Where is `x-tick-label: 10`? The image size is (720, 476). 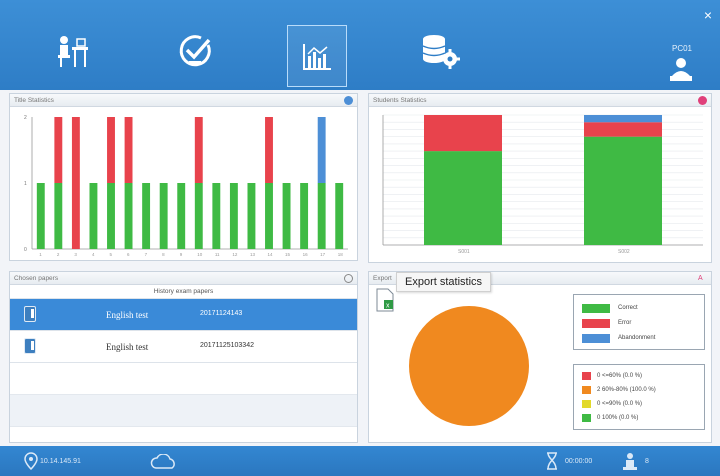
x-tick-label: 10 is located at coordinates (200, 254).